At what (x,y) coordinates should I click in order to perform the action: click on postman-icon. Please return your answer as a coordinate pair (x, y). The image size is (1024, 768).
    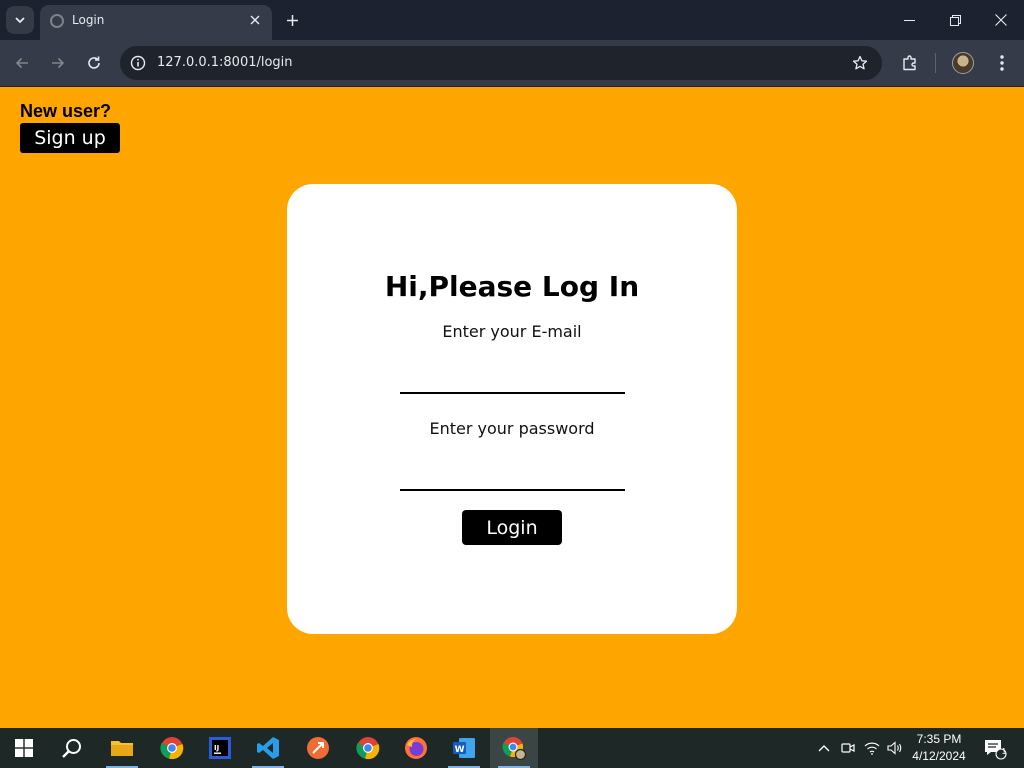
    Looking at the image, I should click on (318, 748).